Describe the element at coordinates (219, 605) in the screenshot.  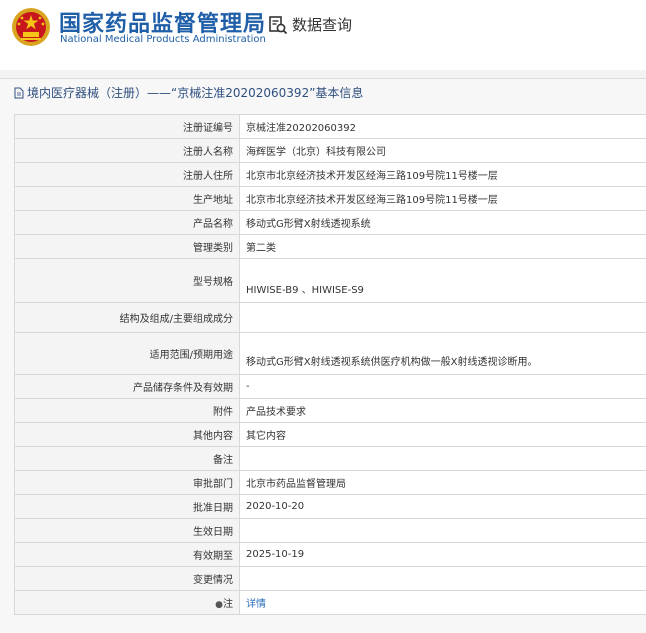
I see `note-marker-icon: ●` at that location.